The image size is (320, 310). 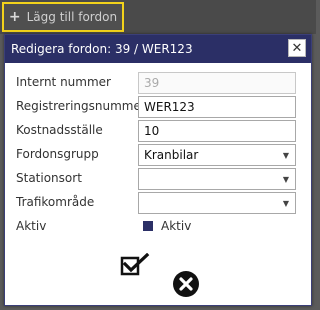 What do you see at coordinates (217, 107) in the screenshot?
I see `registreringsnummer-input` at bounding box center [217, 107].